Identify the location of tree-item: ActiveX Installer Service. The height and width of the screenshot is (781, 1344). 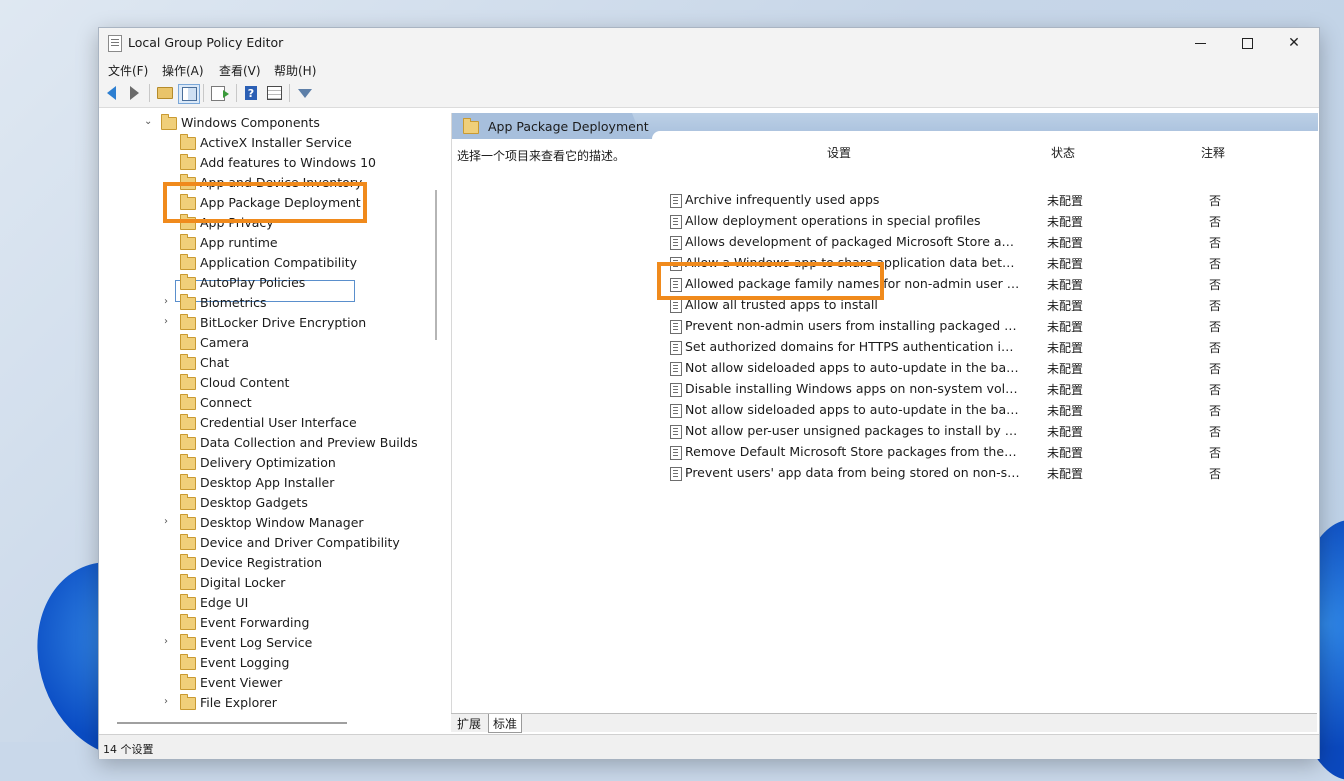
(264, 143).